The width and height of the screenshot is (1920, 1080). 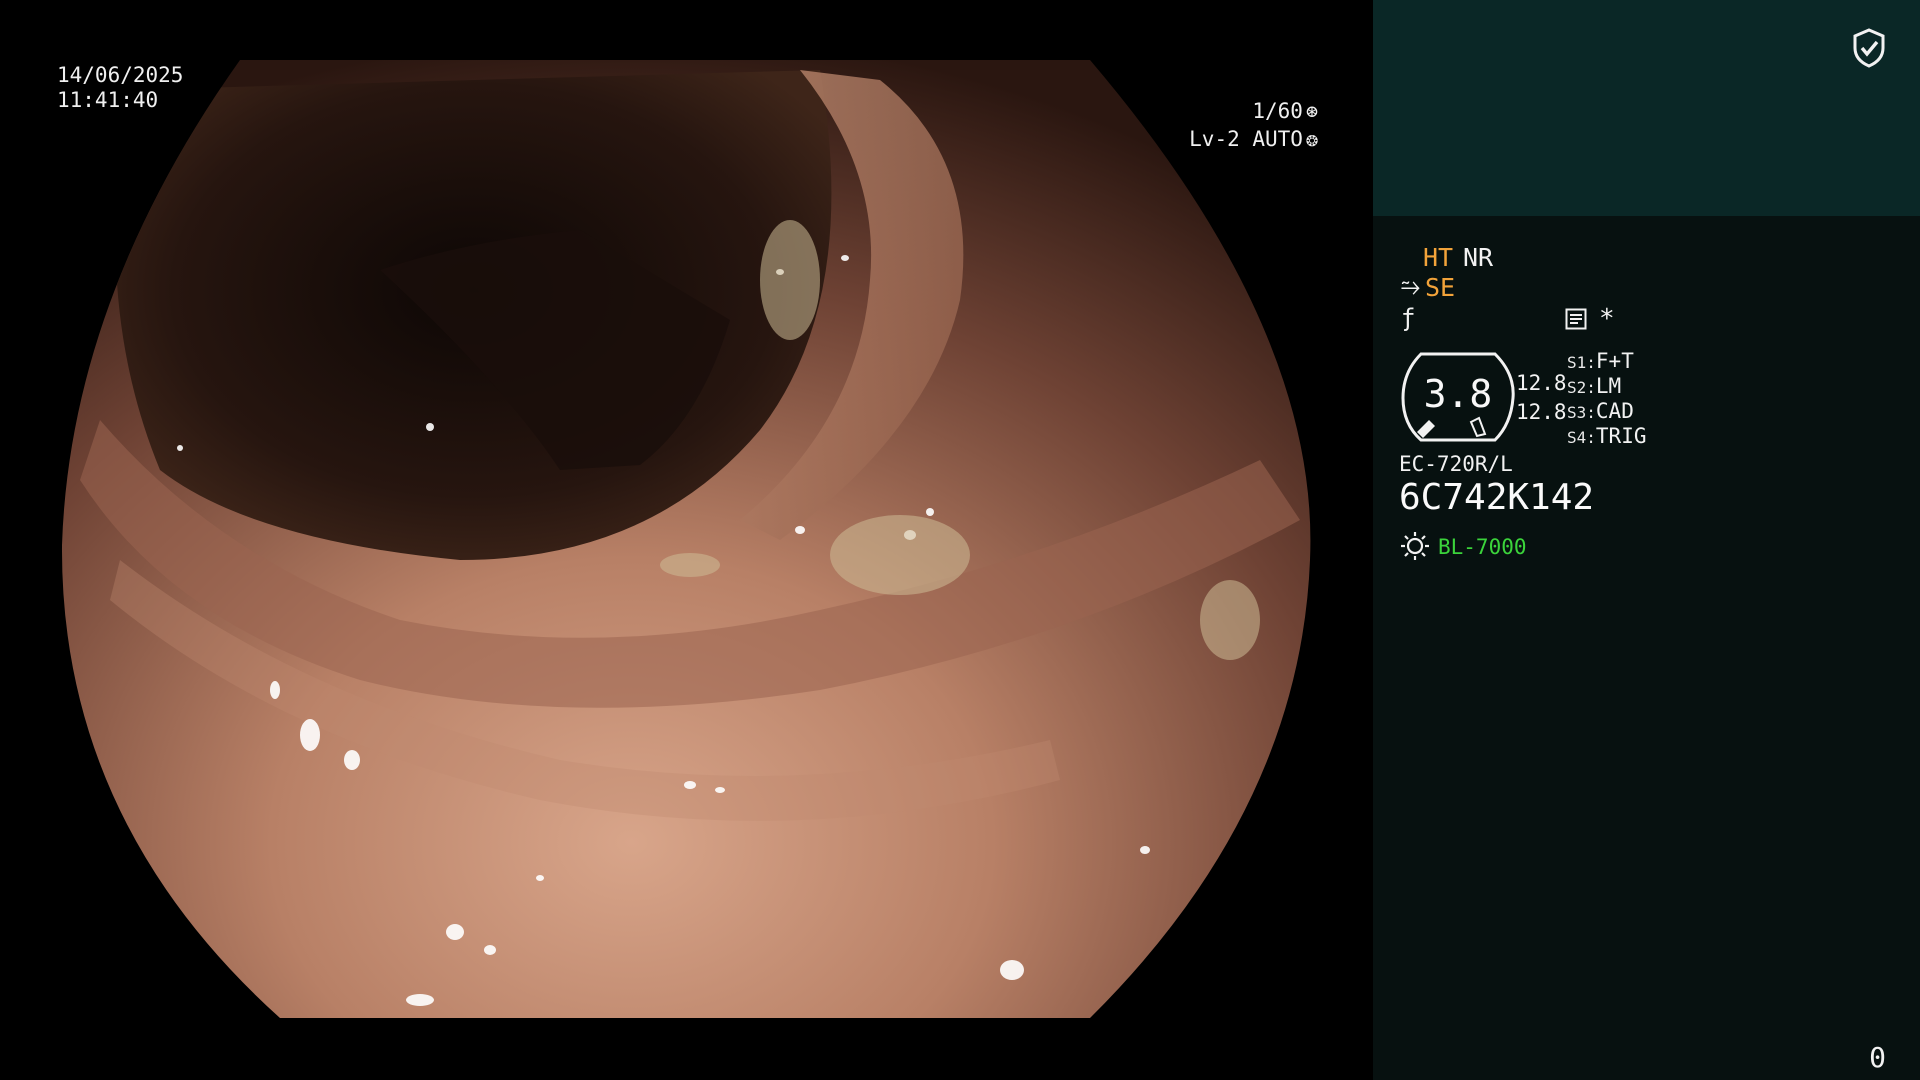 I want to click on iris-level-readout: Lv-2 AUTO ❂, so click(x=1253, y=139).